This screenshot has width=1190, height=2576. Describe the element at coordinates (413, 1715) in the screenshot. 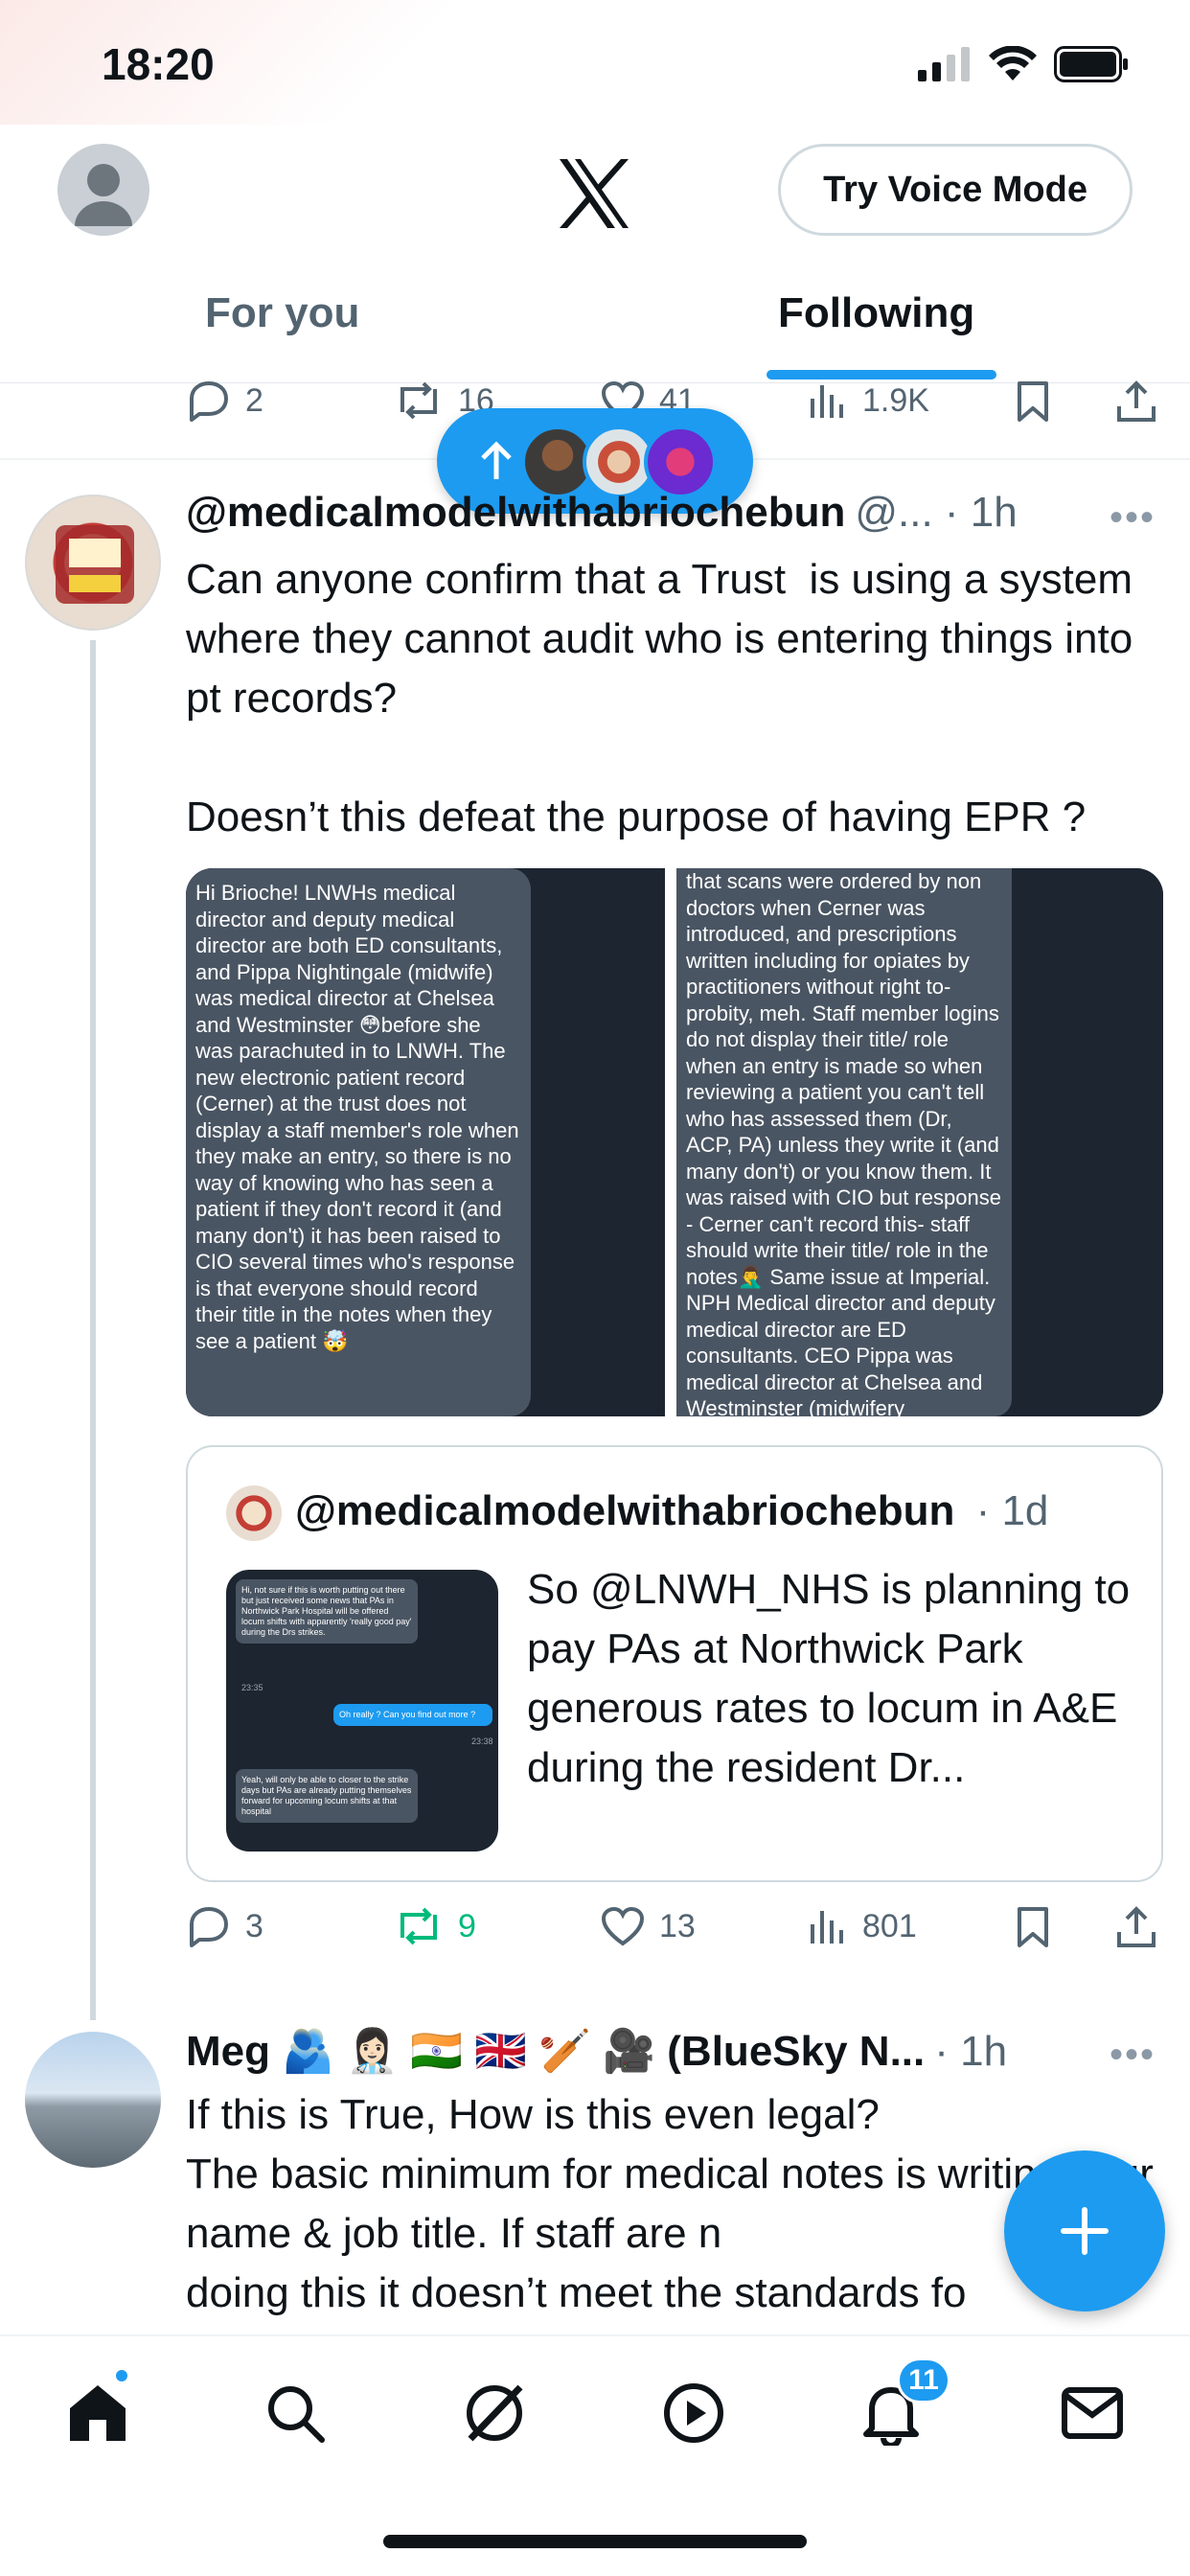

I see `mini-message: Oh really ? Can you find out more ?` at that location.